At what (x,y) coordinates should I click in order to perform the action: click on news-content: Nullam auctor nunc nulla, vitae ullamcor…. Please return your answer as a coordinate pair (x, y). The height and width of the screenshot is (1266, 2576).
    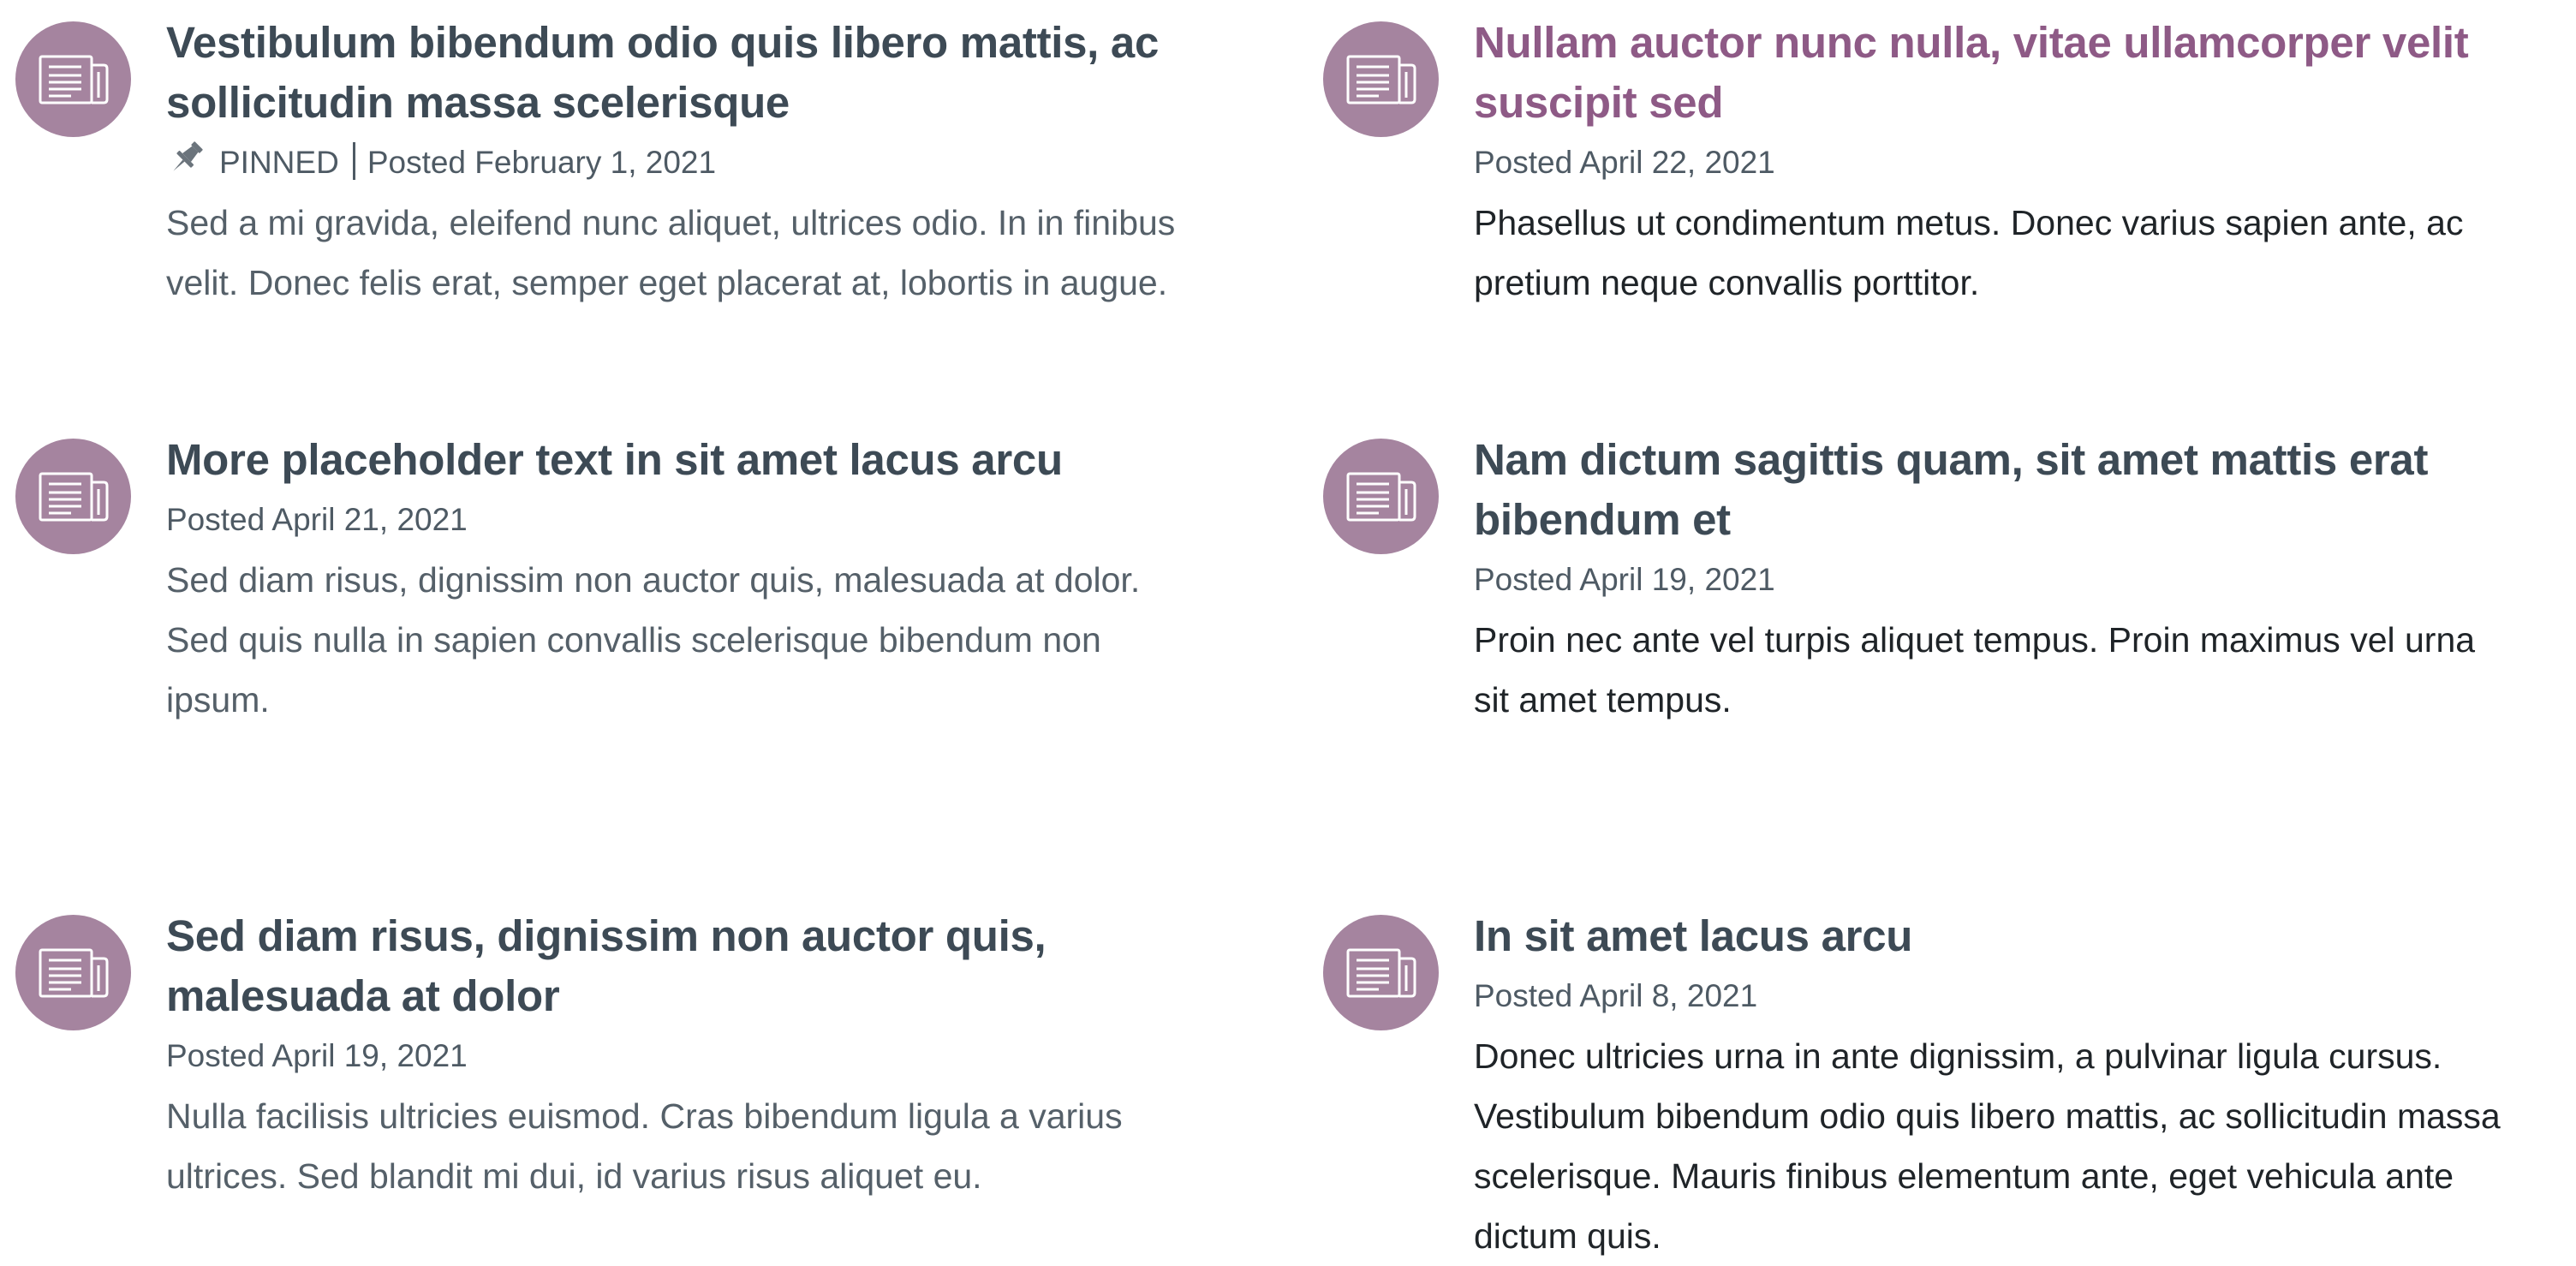
    Looking at the image, I should click on (1992, 163).